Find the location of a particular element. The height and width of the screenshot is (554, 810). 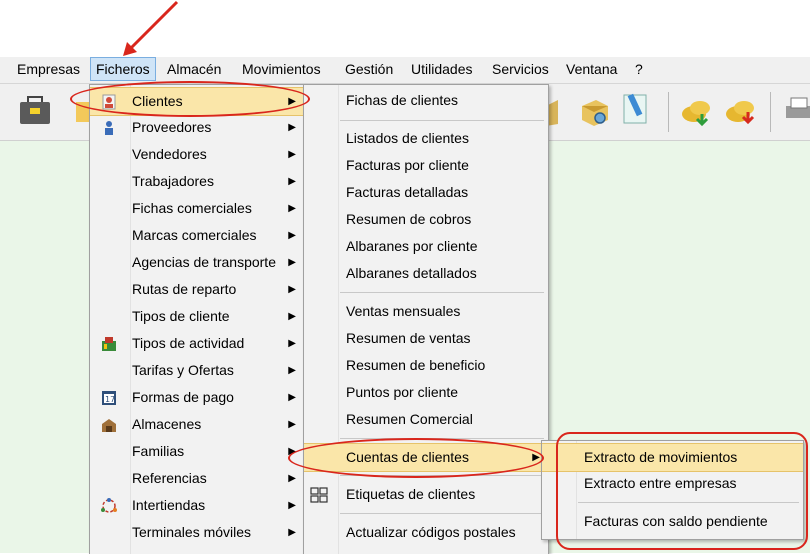

menu-item-tarifas-ofertas: Tarifas y Ofertas ▶ is located at coordinates (197, 370).